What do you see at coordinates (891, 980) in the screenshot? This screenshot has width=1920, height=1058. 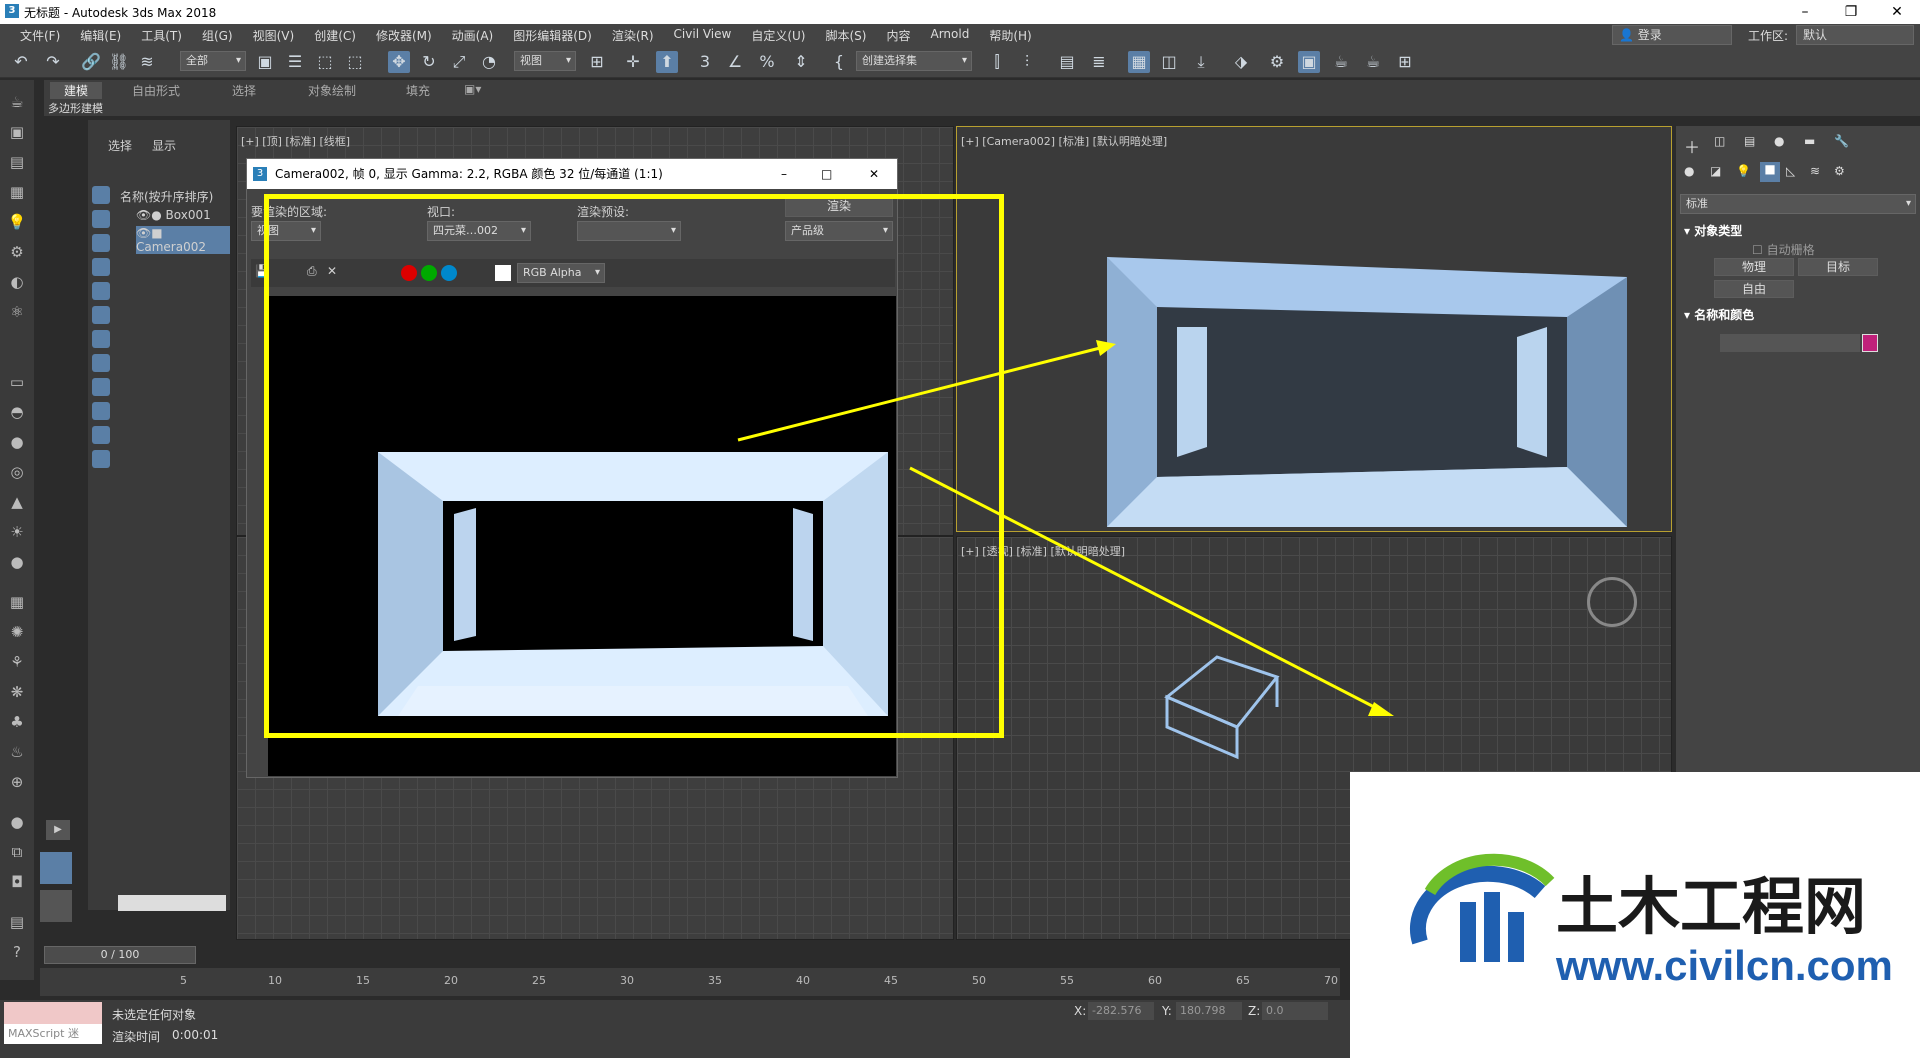 I see `timeline-tick: 45` at bounding box center [891, 980].